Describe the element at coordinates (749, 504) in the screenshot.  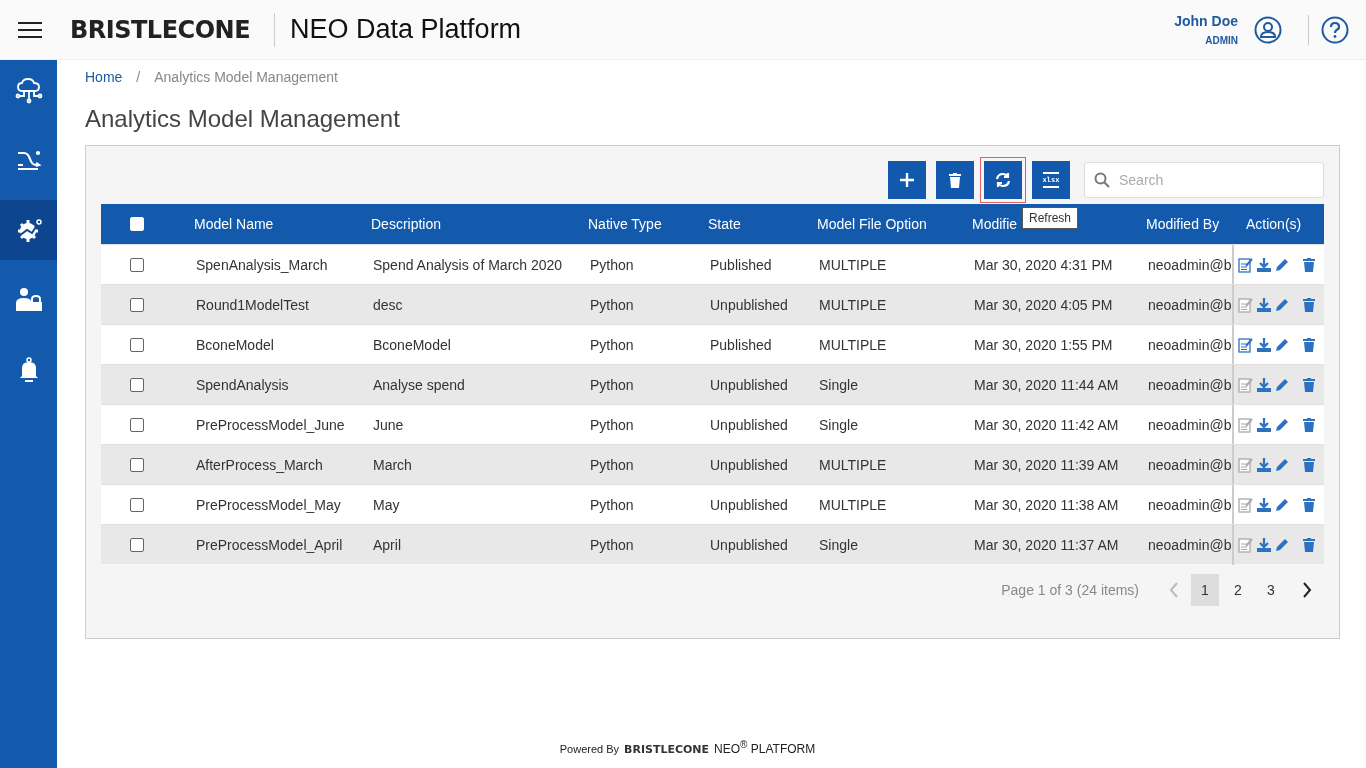
I see `table-cell: Unpublished` at that location.